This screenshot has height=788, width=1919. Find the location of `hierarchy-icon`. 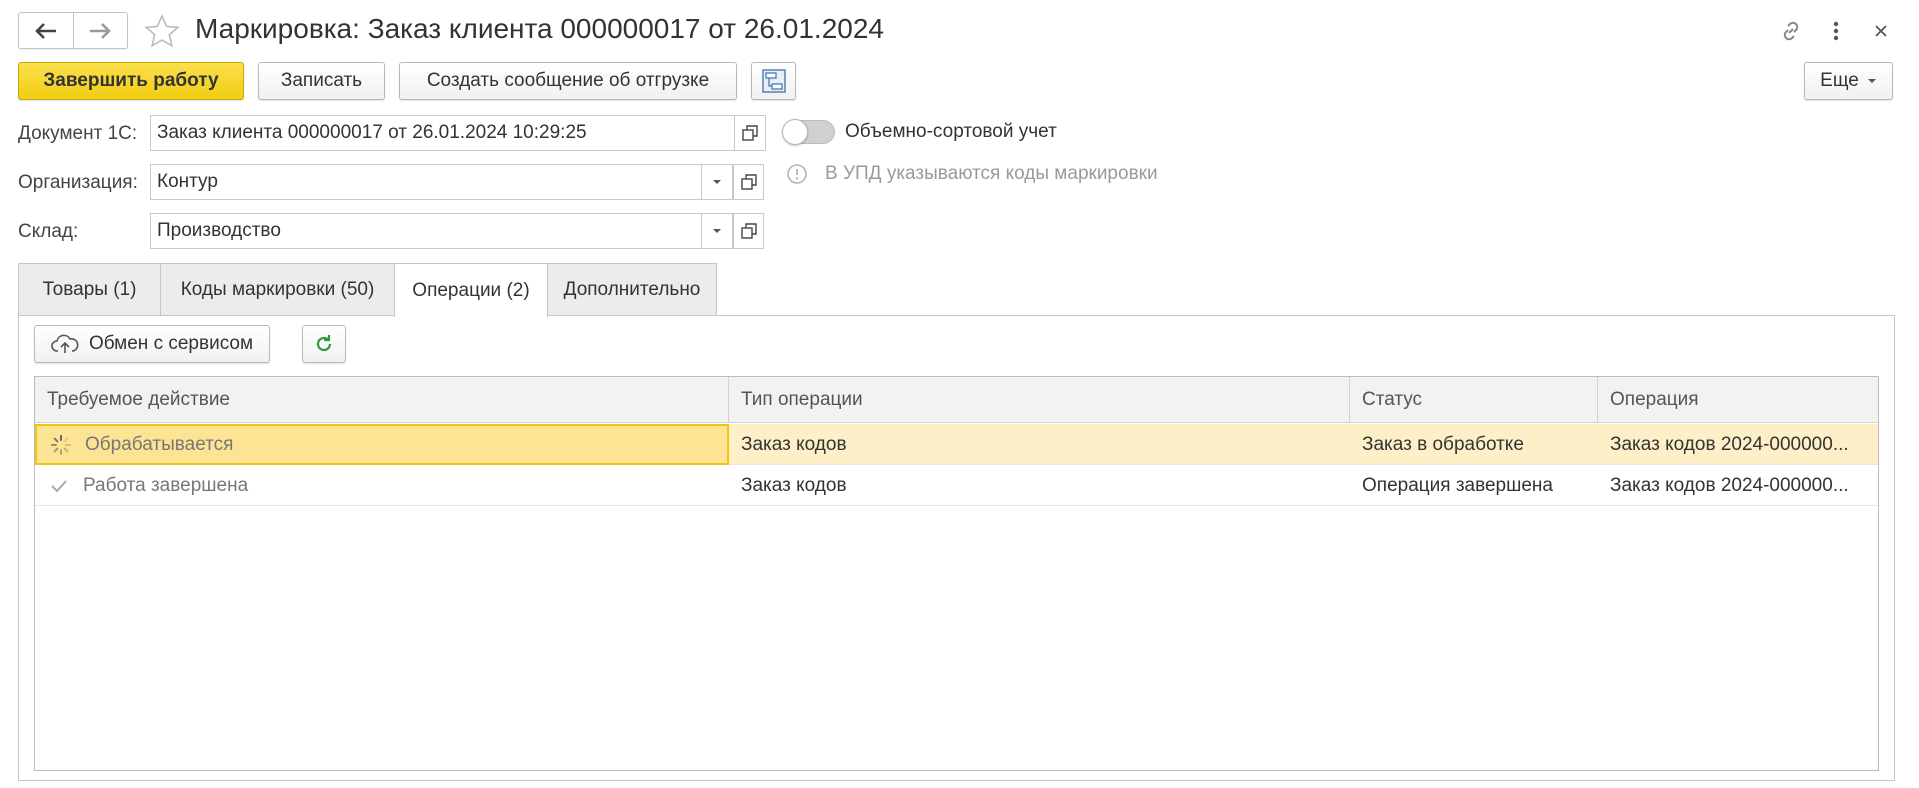

hierarchy-icon is located at coordinates (773, 81).